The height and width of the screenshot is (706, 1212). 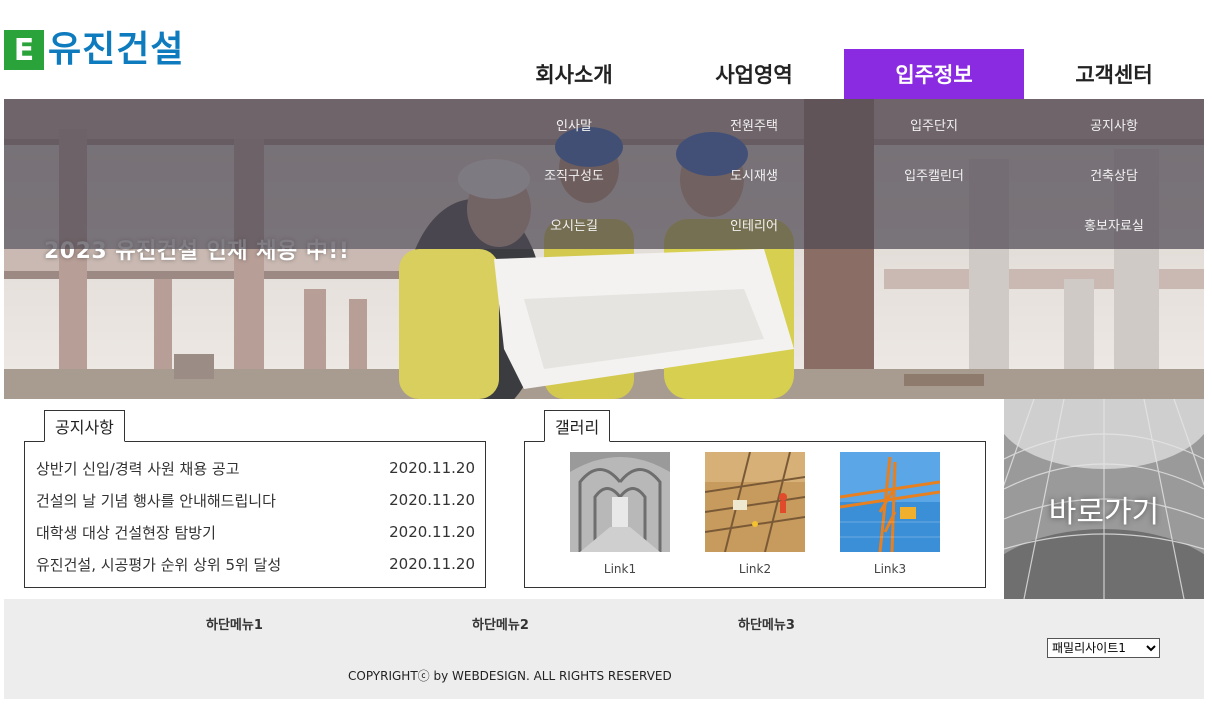 I want to click on submenu-item-interior: 인테리어, so click(x=754, y=224).